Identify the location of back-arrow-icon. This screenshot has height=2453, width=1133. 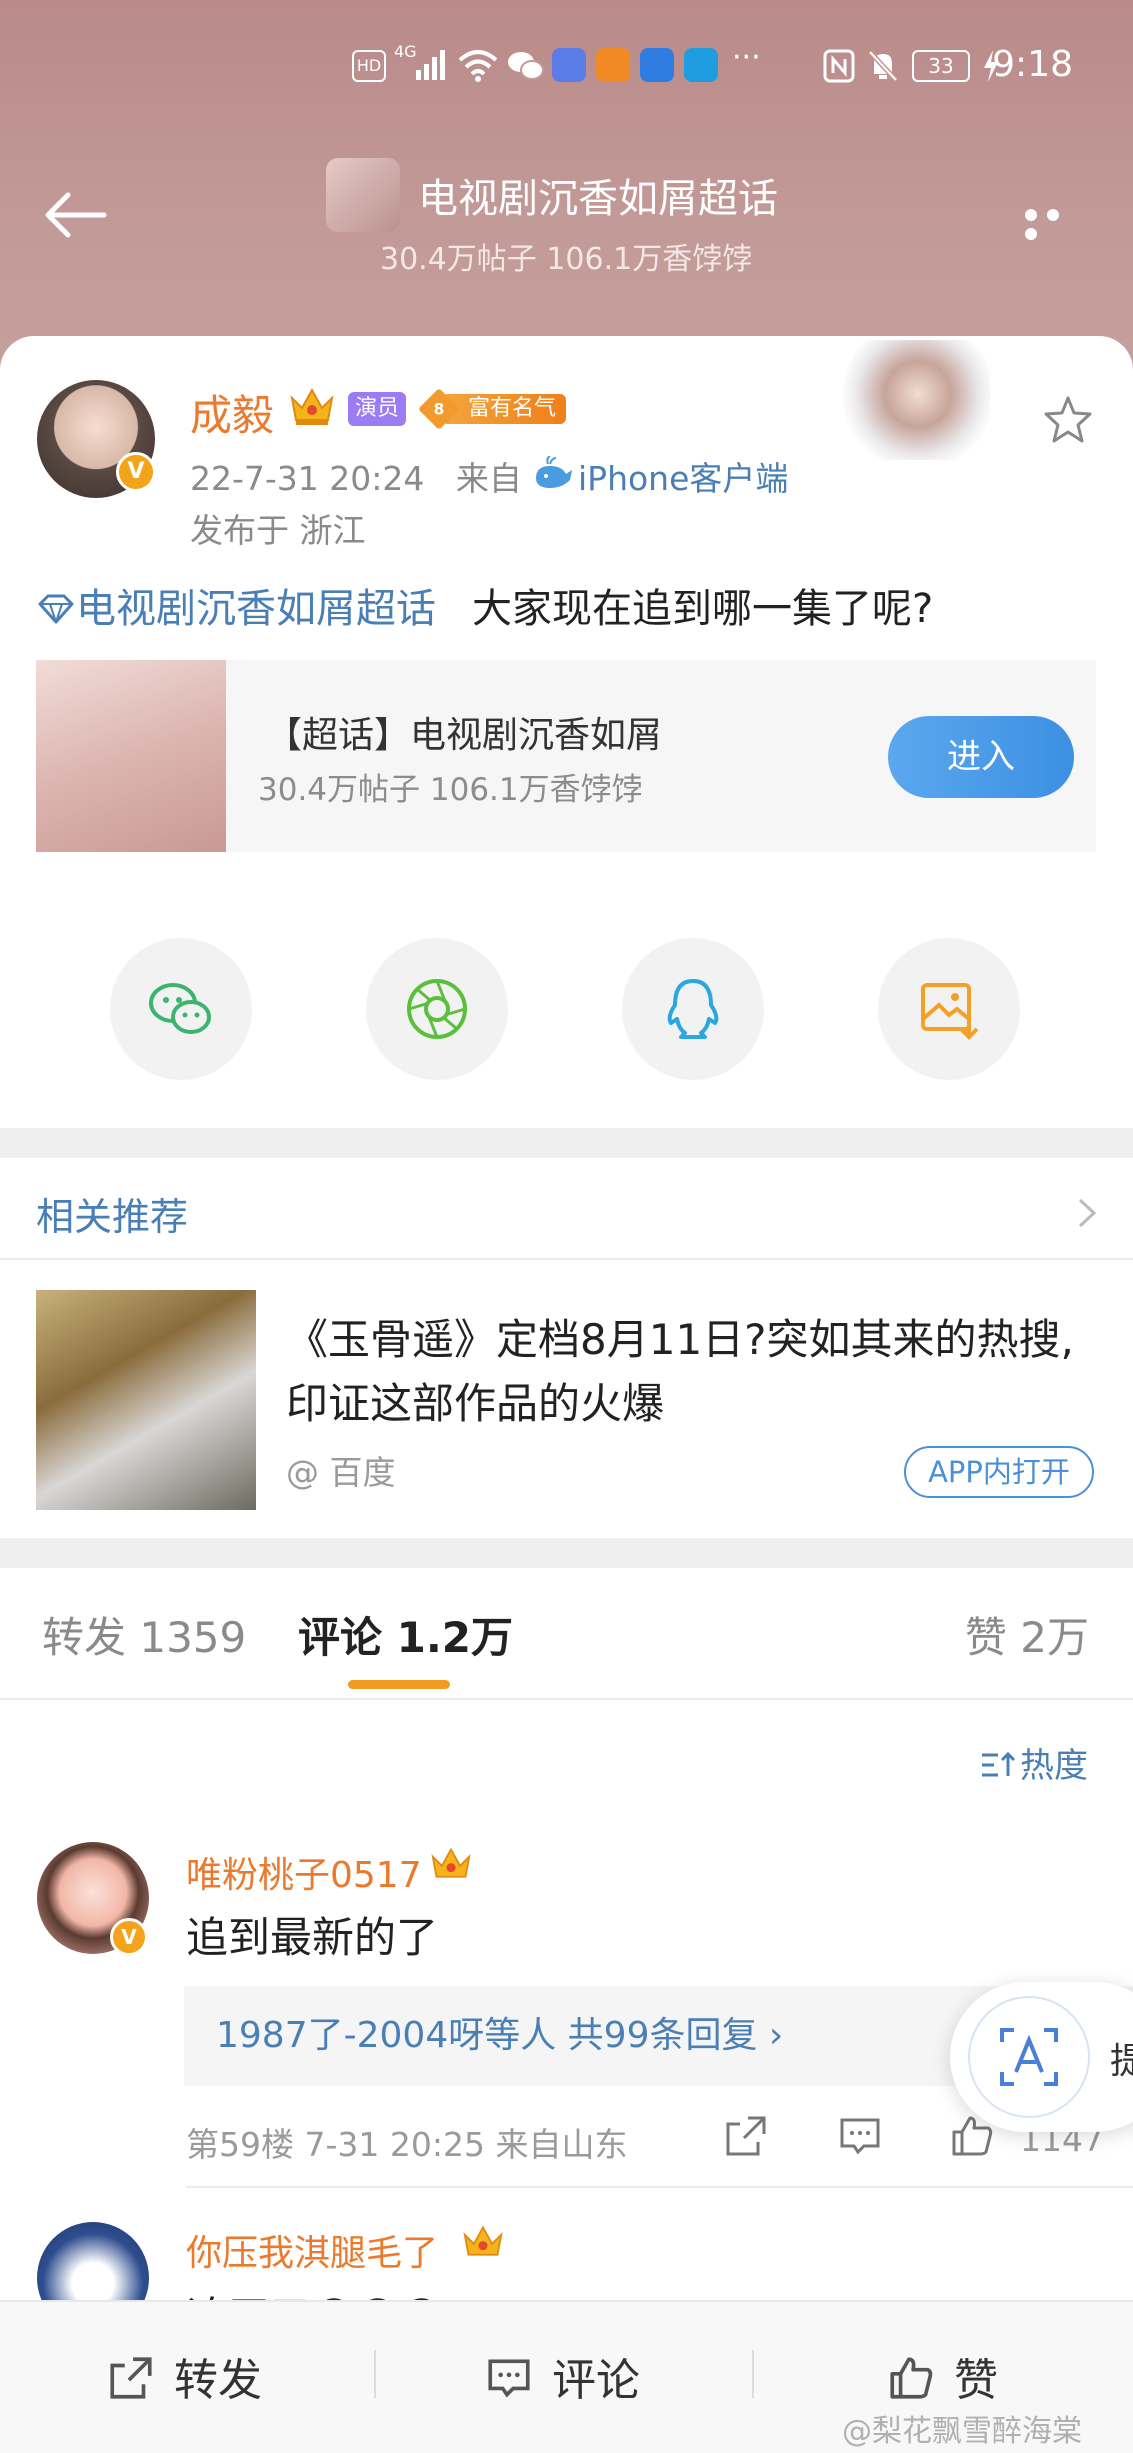
(75, 215).